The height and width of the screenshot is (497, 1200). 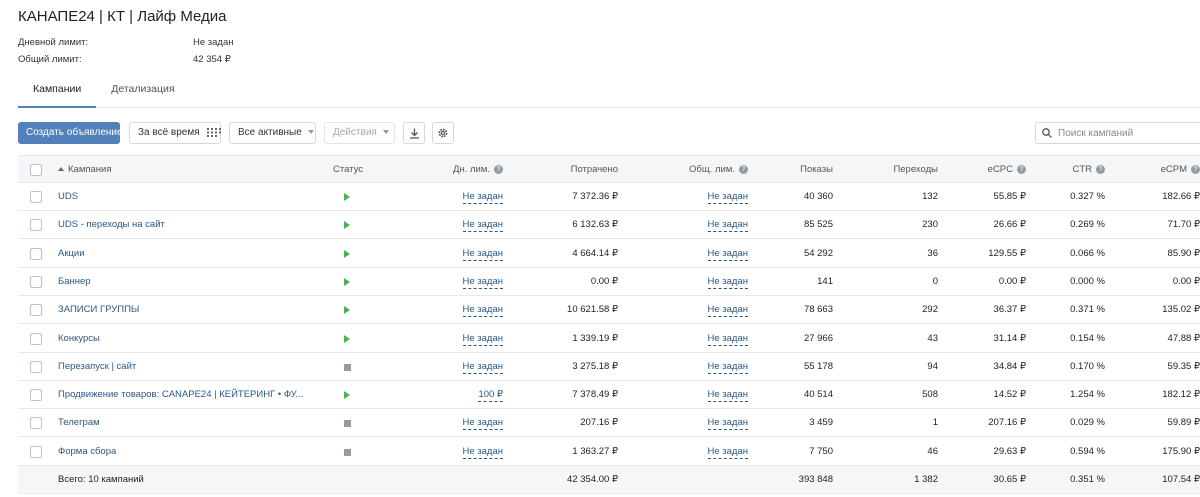 I want to click on column-header-ctr: CTR?, so click(x=1065, y=170).